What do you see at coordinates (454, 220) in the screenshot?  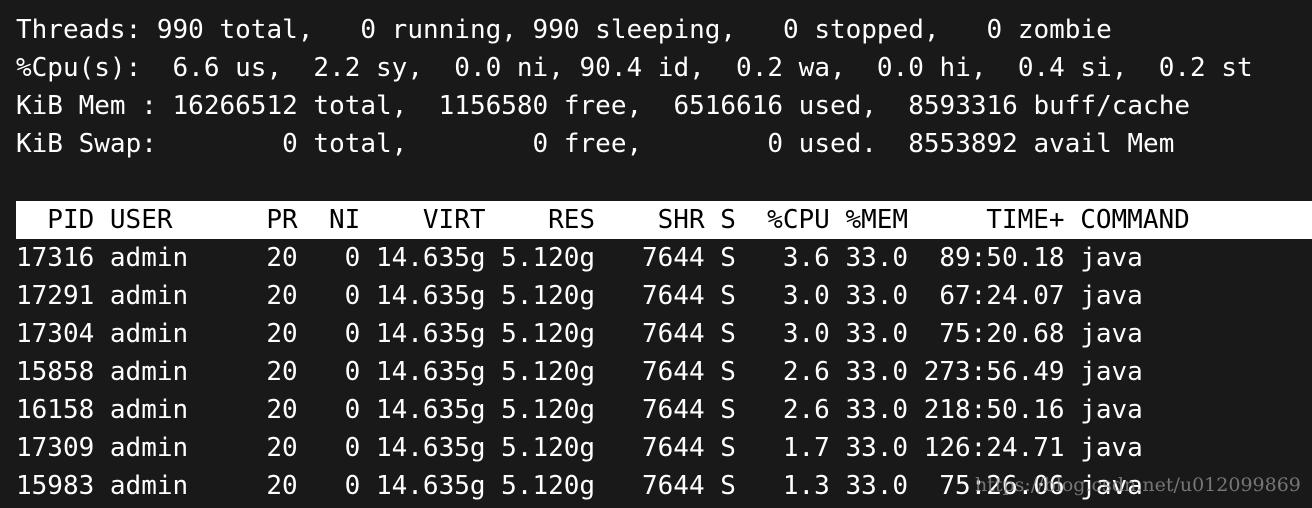 I see `column-header-virt: VIRT` at bounding box center [454, 220].